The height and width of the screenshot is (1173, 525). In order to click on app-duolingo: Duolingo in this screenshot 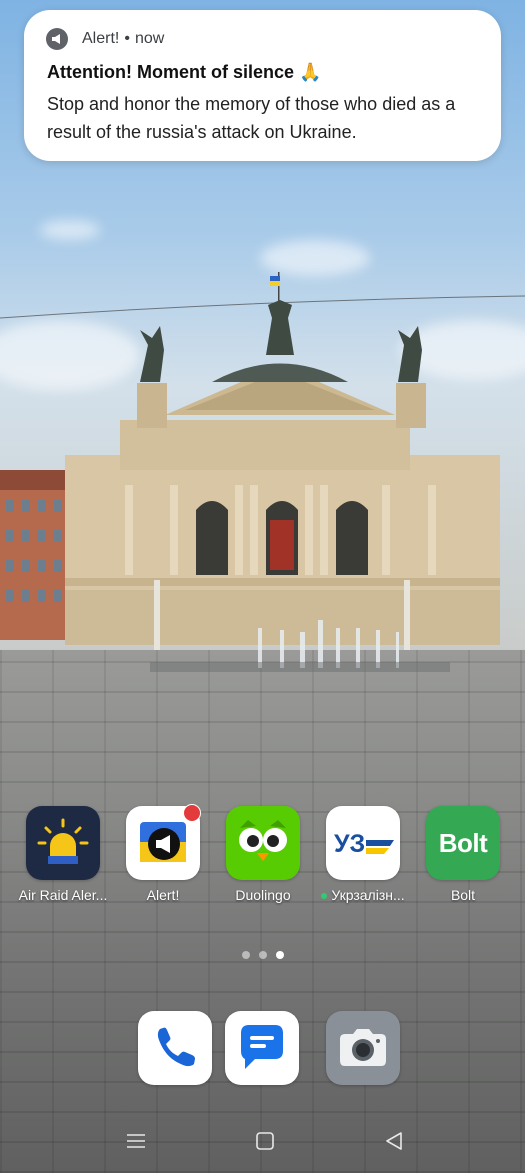, I will do `click(263, 854)`.